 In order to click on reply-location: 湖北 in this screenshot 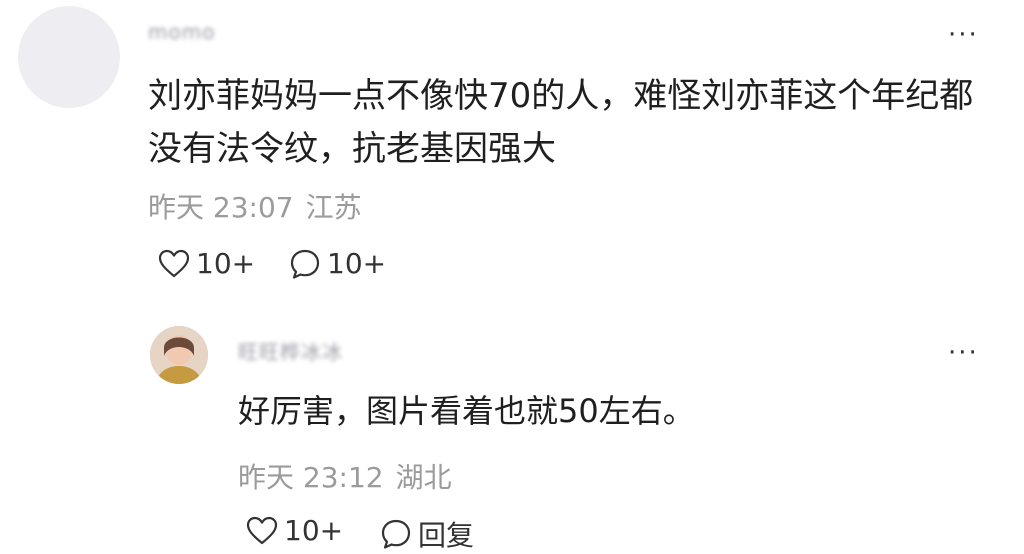, I will do `click(423, 477)`.